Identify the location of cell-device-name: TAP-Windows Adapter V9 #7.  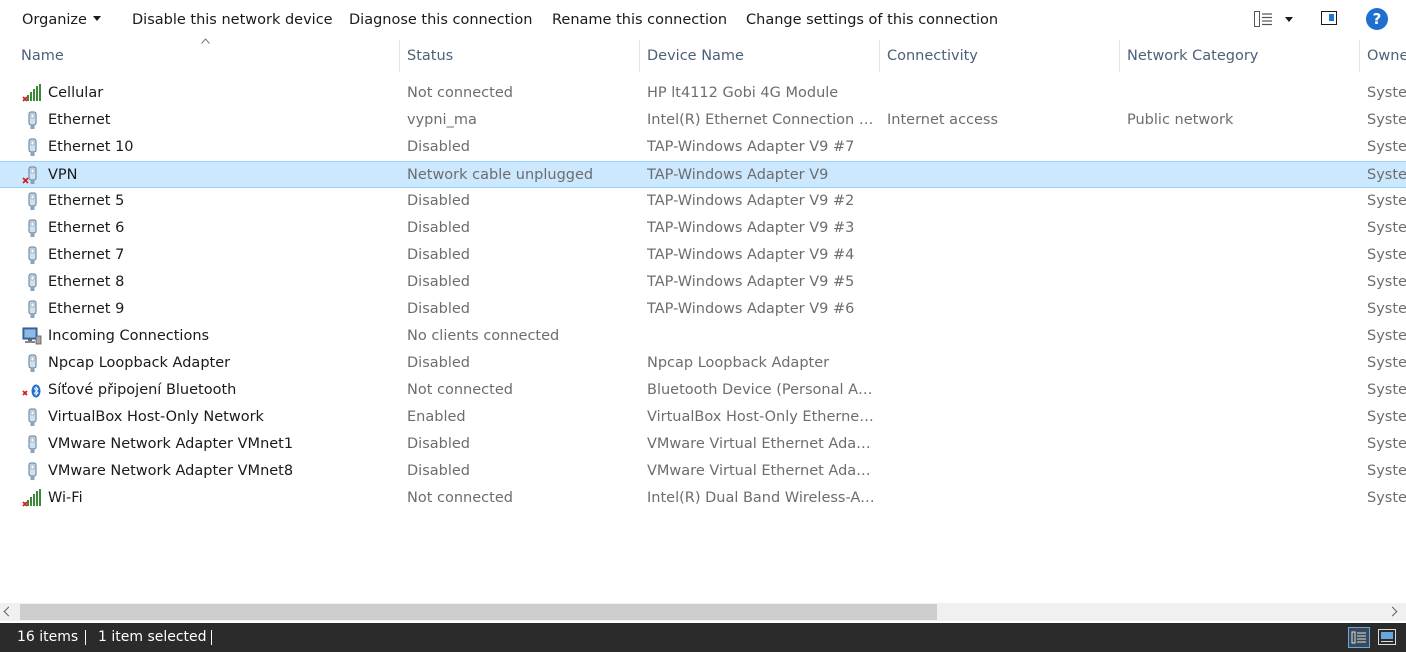
(751, 147).